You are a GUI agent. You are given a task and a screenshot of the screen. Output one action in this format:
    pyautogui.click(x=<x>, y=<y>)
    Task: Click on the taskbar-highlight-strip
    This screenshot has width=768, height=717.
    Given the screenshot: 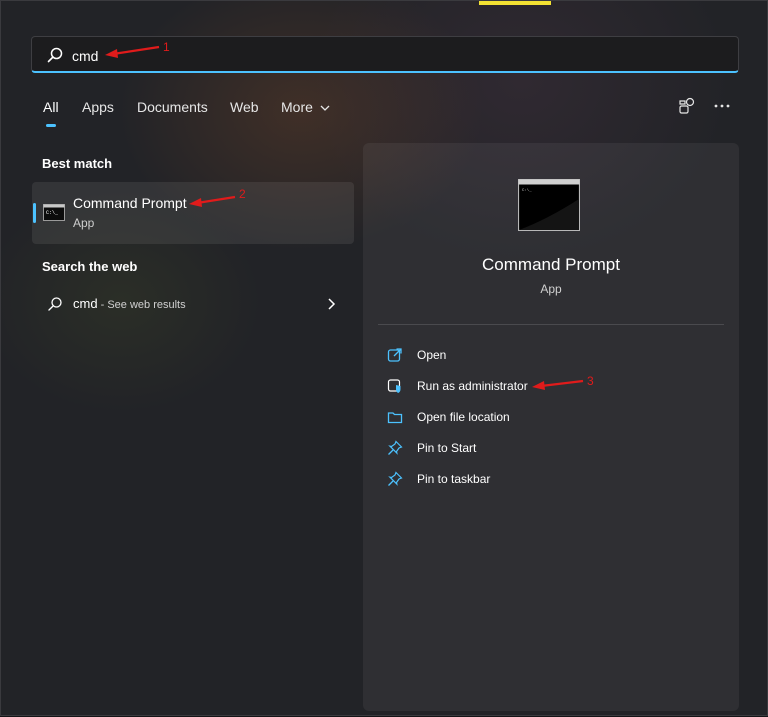 What is the action you would take?
    pyautogui.click(x=515, y=3)
    